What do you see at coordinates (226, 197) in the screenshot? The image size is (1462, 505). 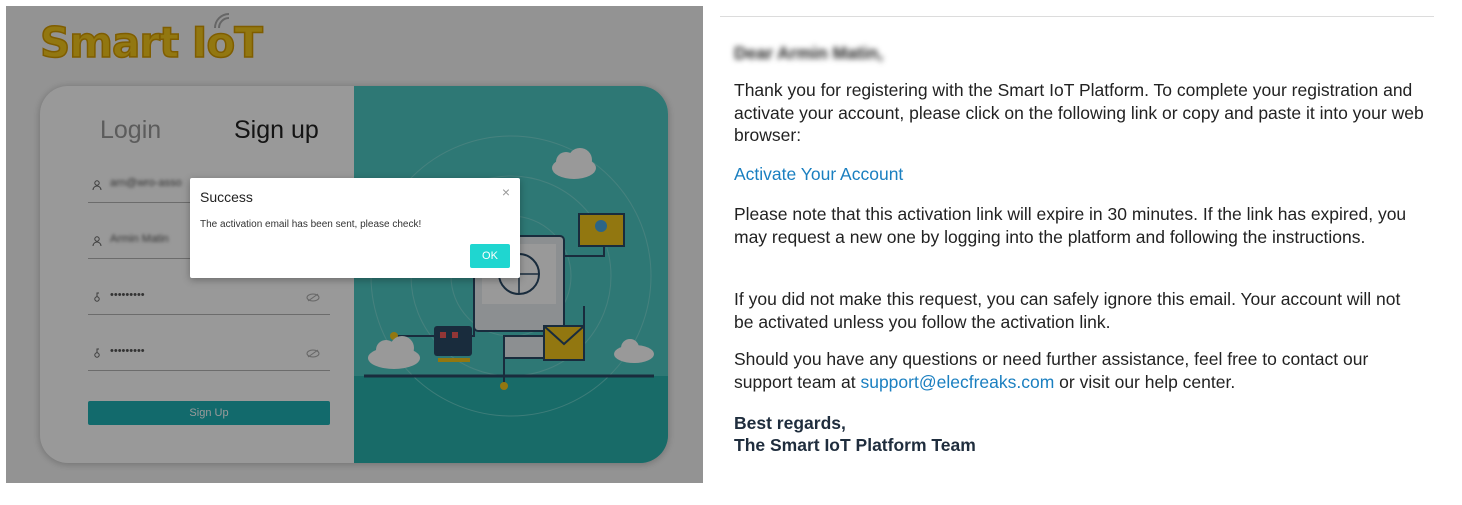 I see `dialog-title: Success` at bounding box center [226, 197].